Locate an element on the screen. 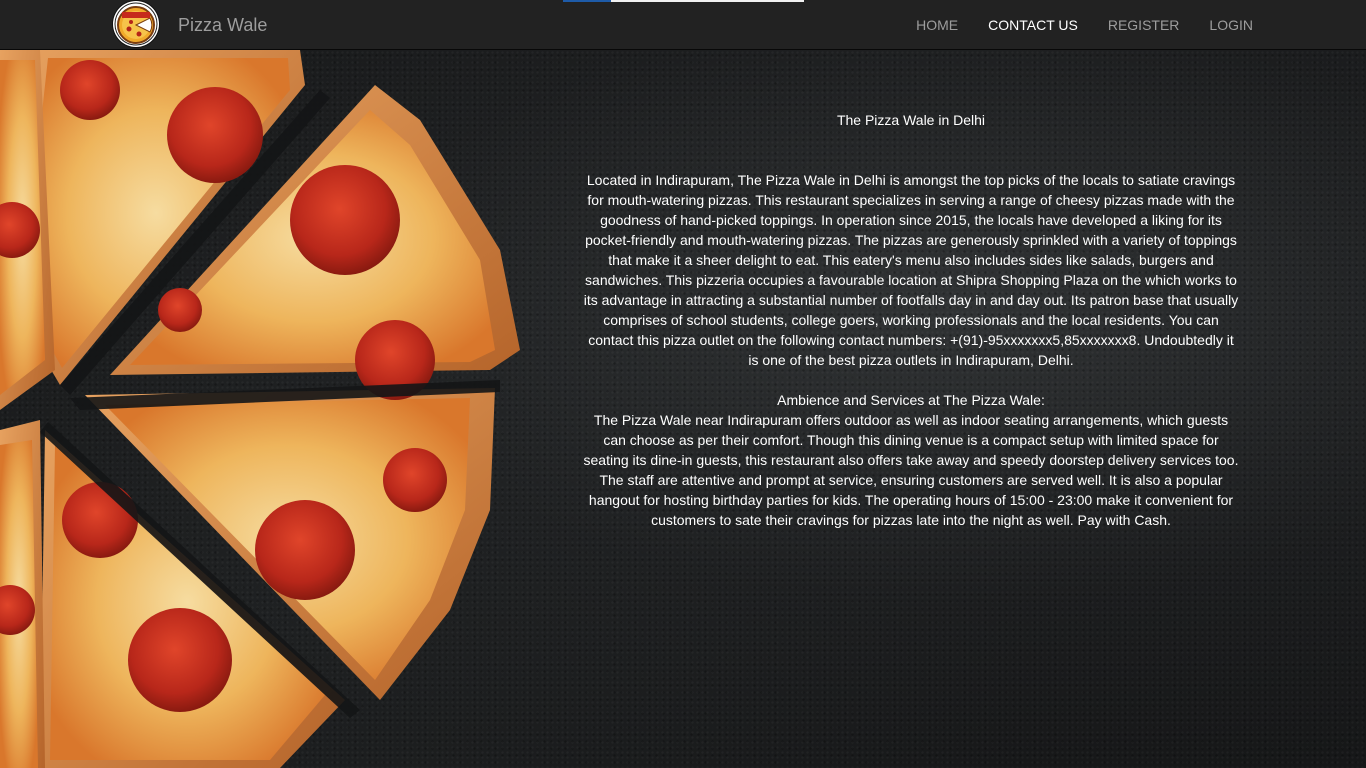  nav-menu: HOME CONTACT US REGISTER LOGIN is located at coordinates (1084, 25).